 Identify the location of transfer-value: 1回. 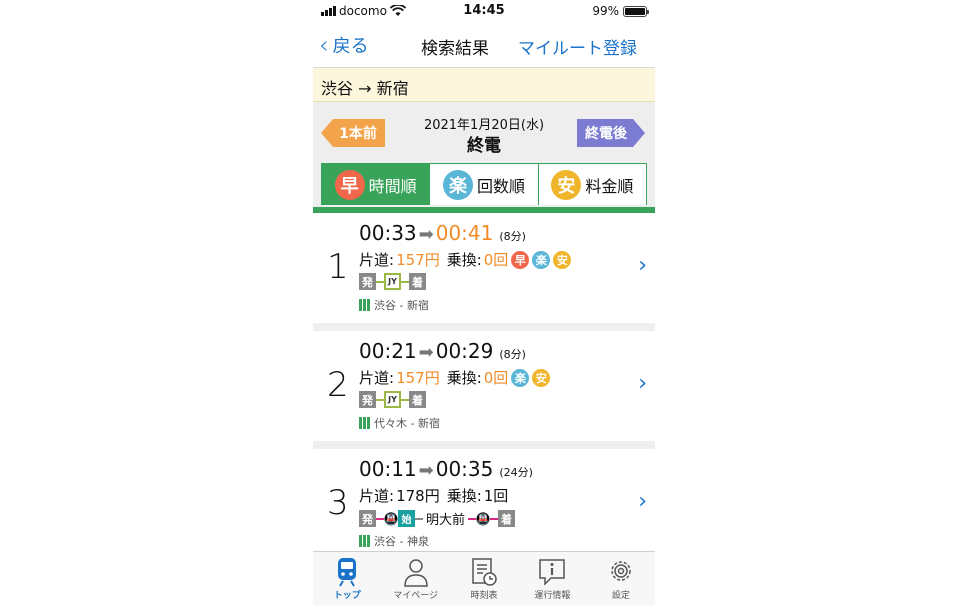
(496, 496).